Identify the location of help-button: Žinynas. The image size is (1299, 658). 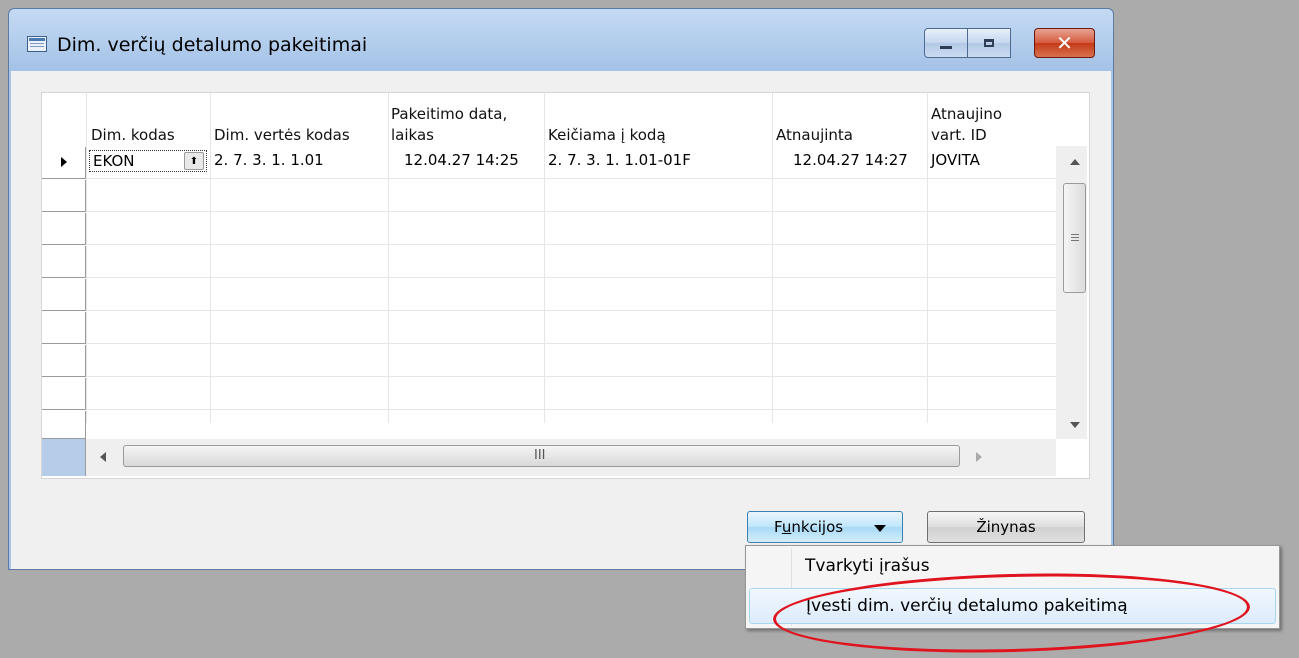
(1006, 527).